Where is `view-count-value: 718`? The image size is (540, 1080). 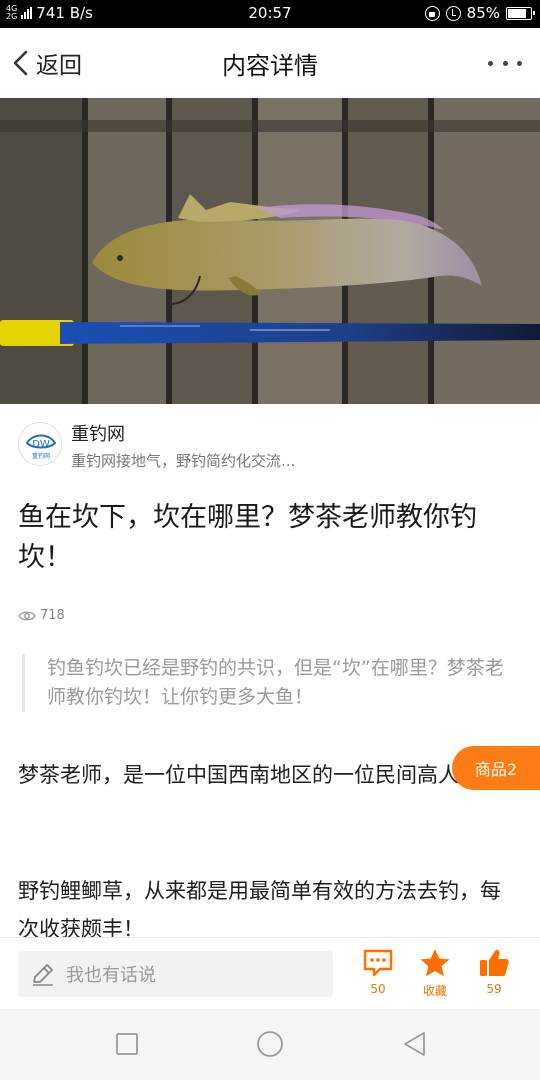
view-count-value: 718 is located at coordinates (52, 615).